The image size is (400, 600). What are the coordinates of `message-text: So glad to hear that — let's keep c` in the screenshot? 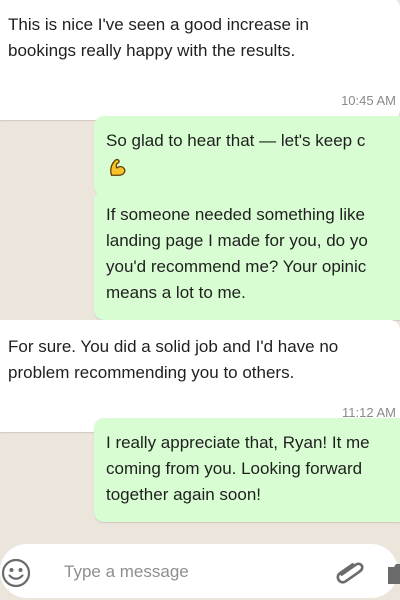 It's located at (236, 140).